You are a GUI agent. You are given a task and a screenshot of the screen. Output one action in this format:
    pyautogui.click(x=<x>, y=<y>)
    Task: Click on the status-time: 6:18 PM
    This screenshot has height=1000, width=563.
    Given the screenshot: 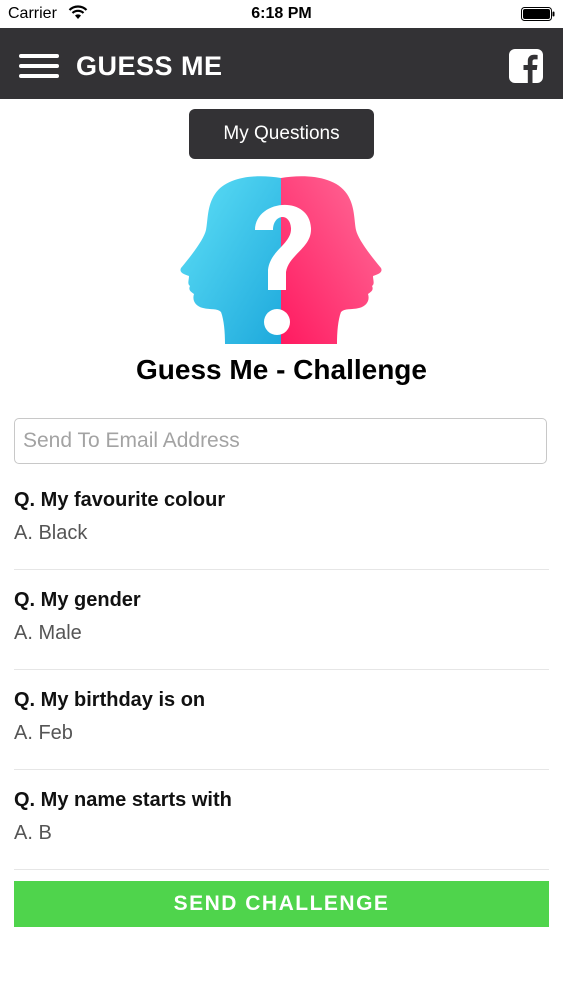 What is the action you would take?
    pyautogui.click(x=281, y=13)
    